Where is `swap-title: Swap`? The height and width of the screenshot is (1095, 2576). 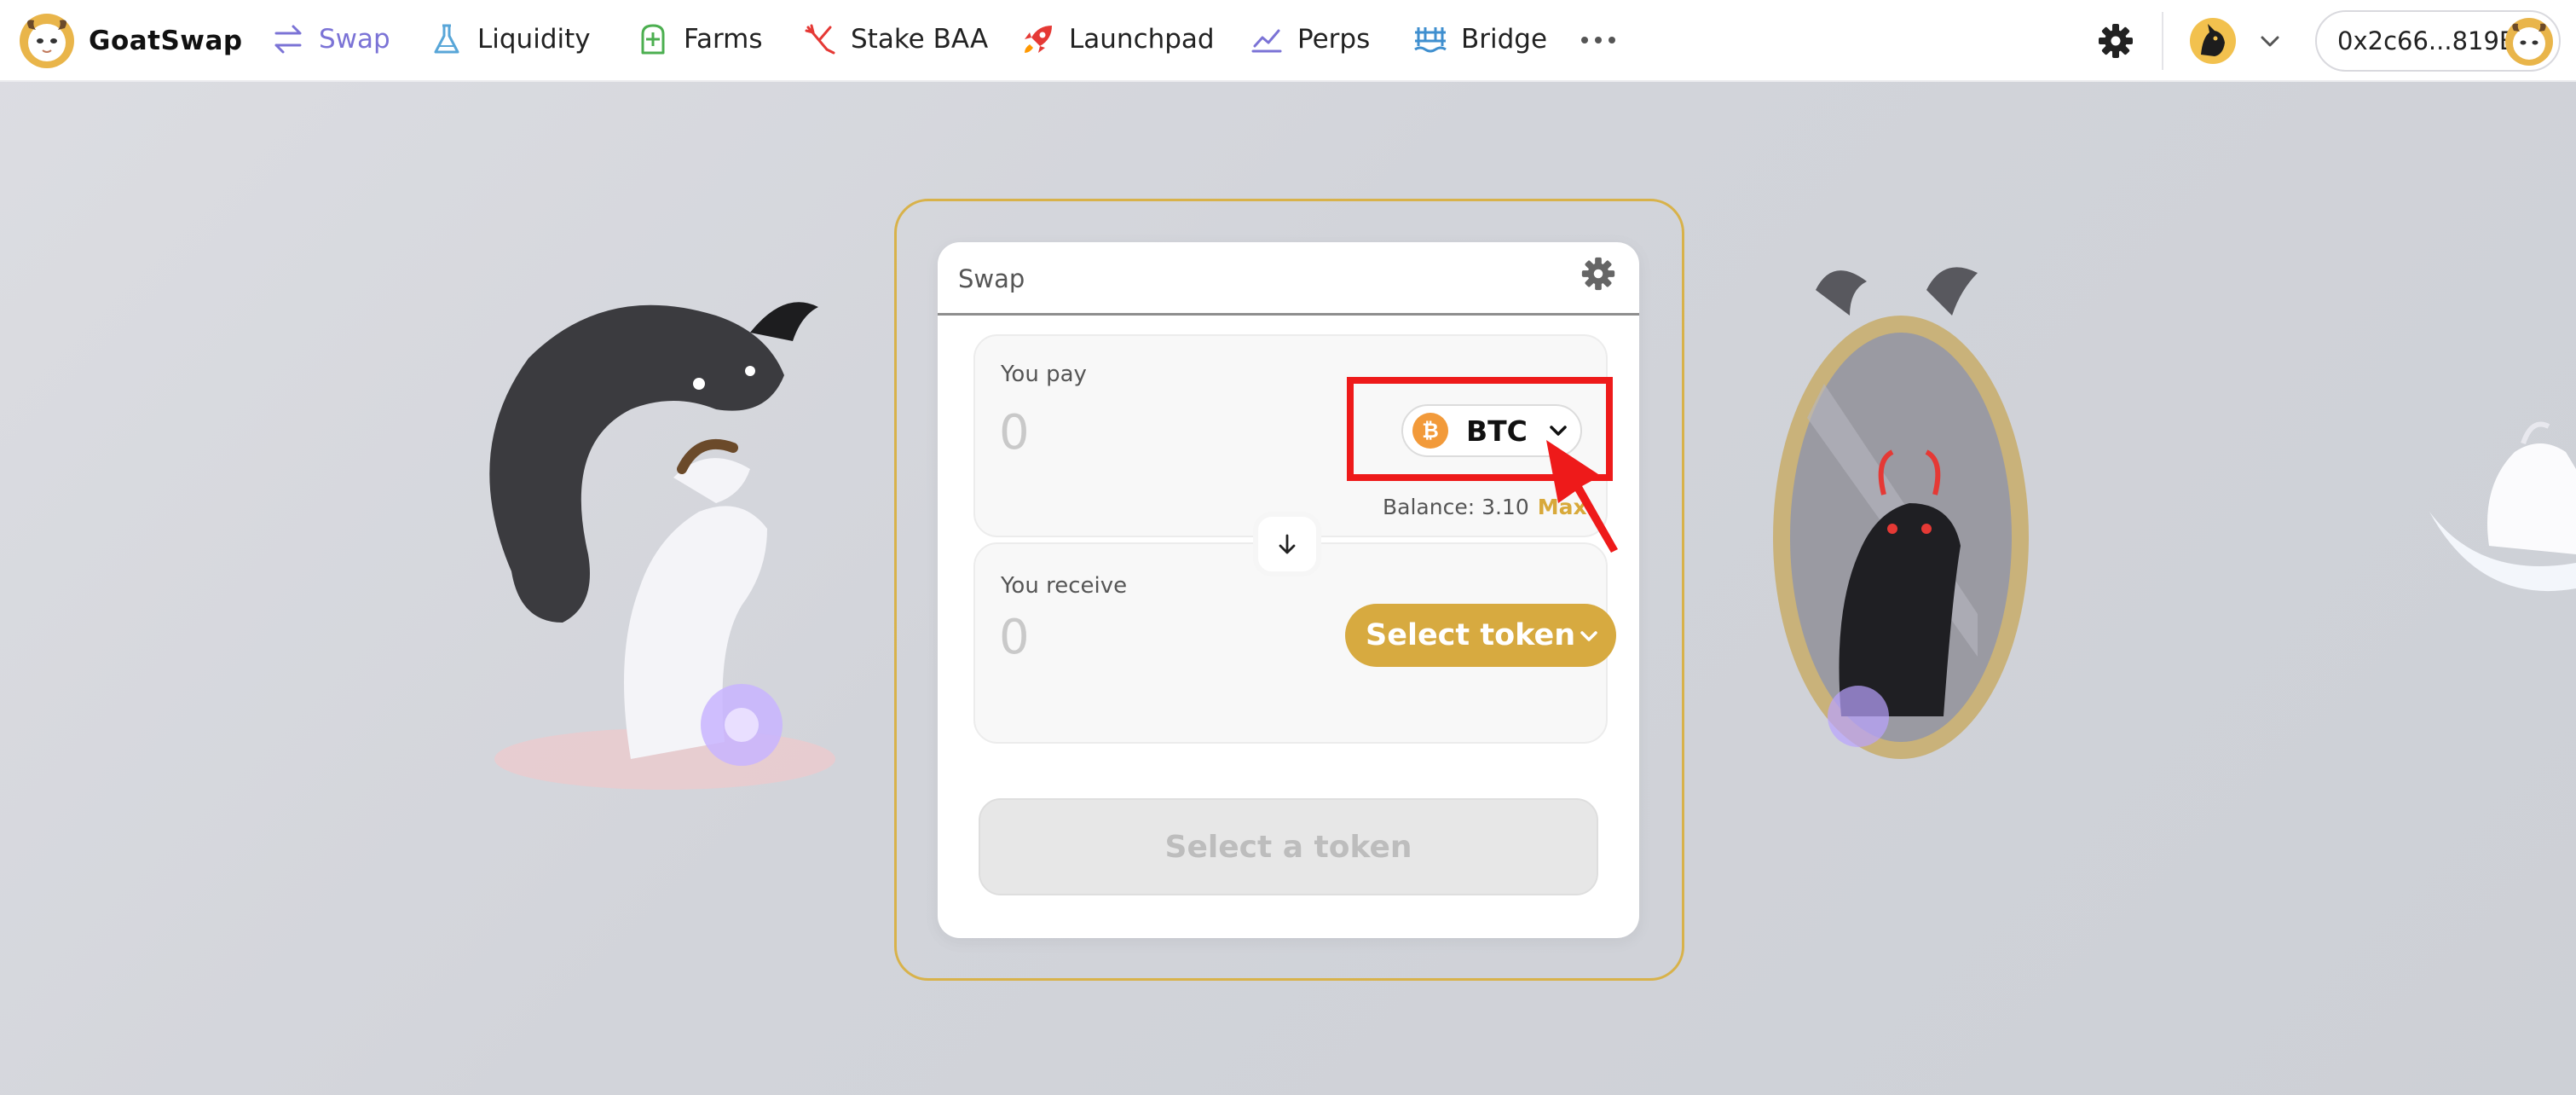 swap-title: Swap is located at coordinates (991, 278).